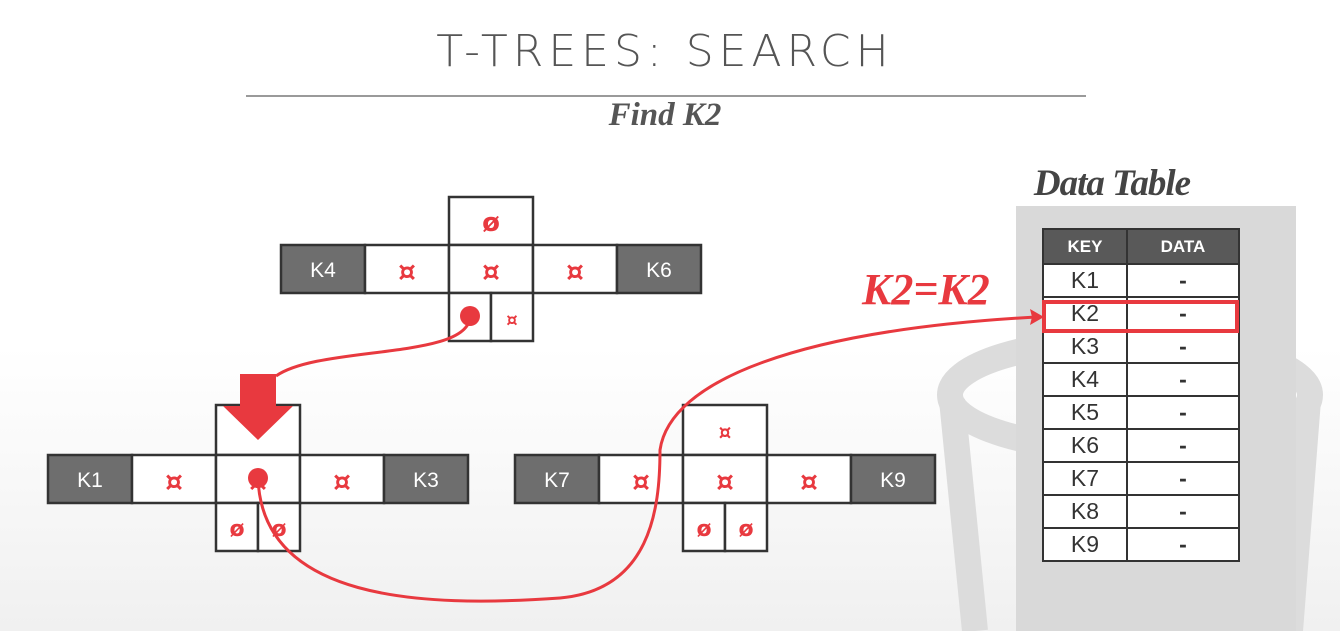  Describe the element at coordinates (373, 346) in the screenshot. I see `child-pointer-curve` at that location.